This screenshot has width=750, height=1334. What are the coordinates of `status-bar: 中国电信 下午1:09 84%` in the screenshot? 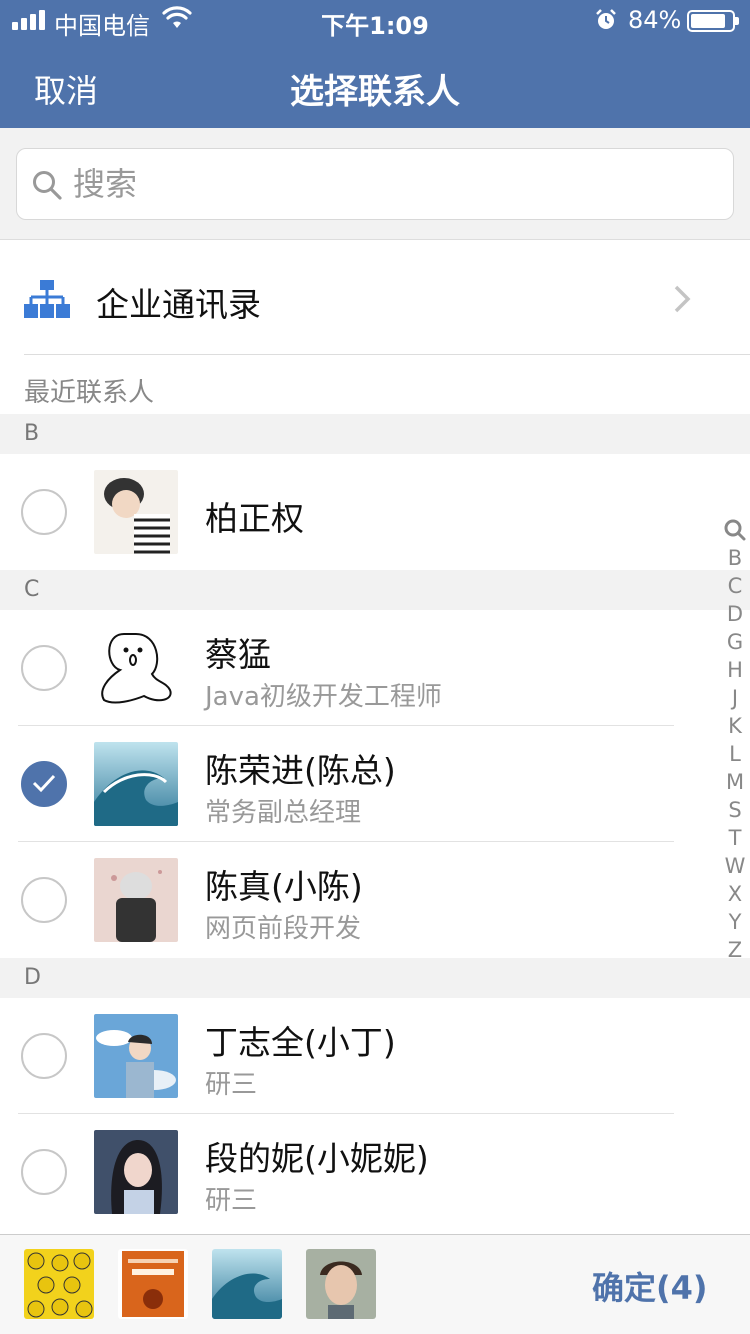 It's located at (375, 20).